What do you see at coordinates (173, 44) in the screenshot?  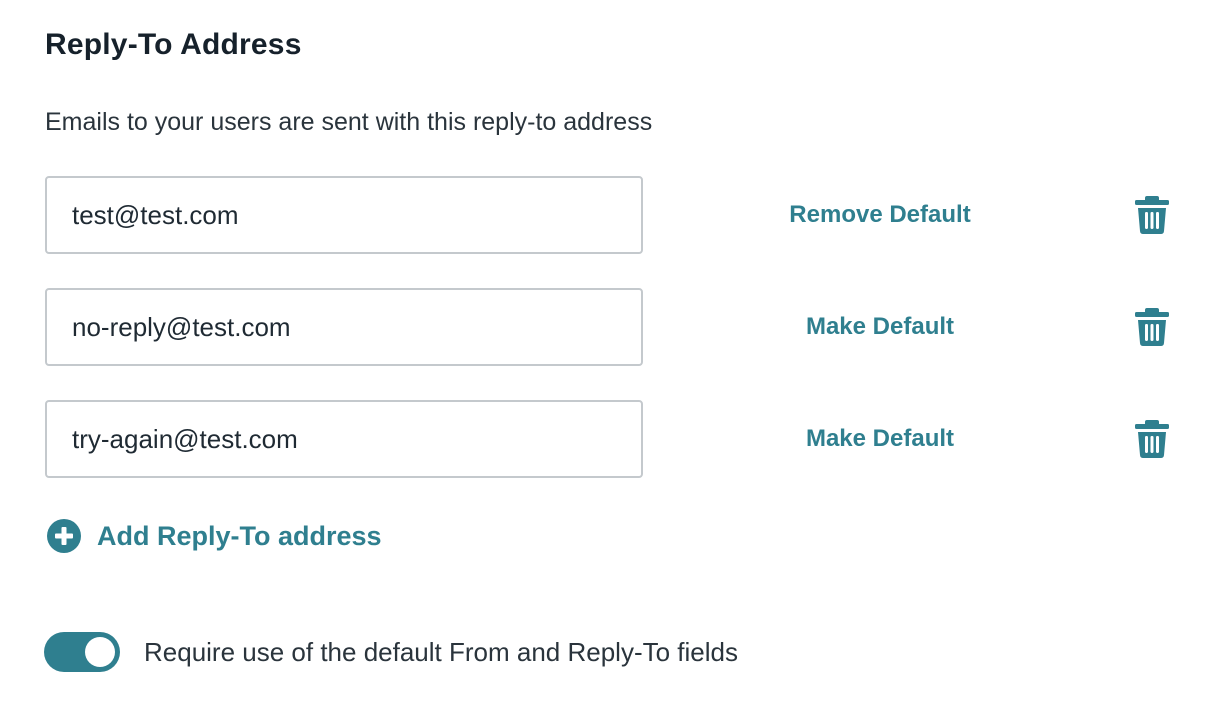 I see `section-title: Reply-To Address` at bounding box center [173, 44].